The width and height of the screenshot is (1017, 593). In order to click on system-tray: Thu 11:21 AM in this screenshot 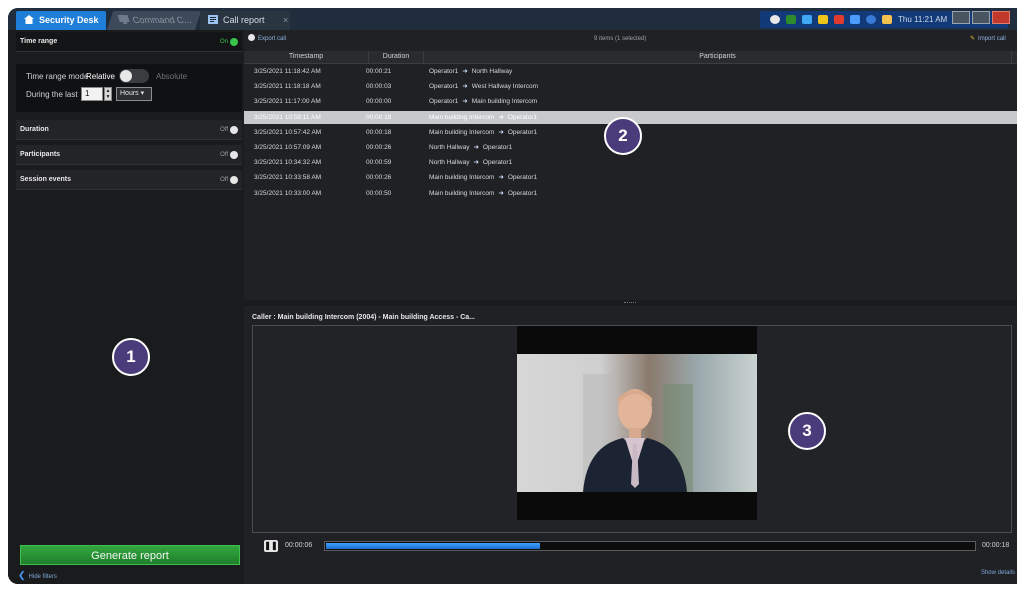, I will do `click(884, 19)`.